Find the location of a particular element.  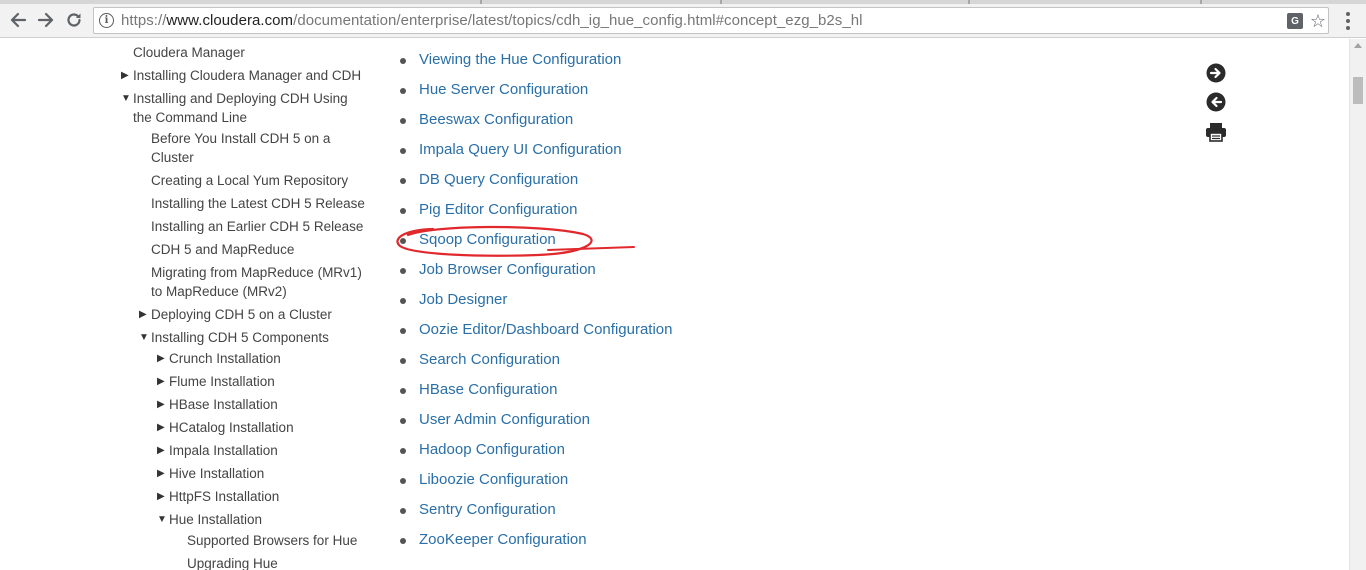

url-host: www.cloudera.com is located at coordinates (230, 20).